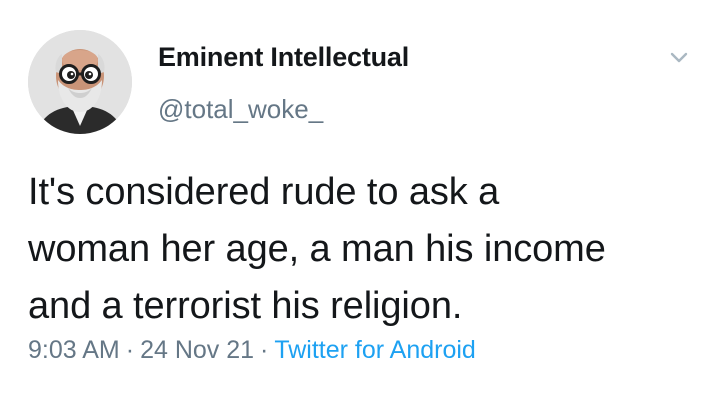 The height and width of the screenshot is (402, 720). What do you see at coordinates (240, 109) in the screenshot?
I see `user-handle: @total_woke_` at bounding box center [240, 109].